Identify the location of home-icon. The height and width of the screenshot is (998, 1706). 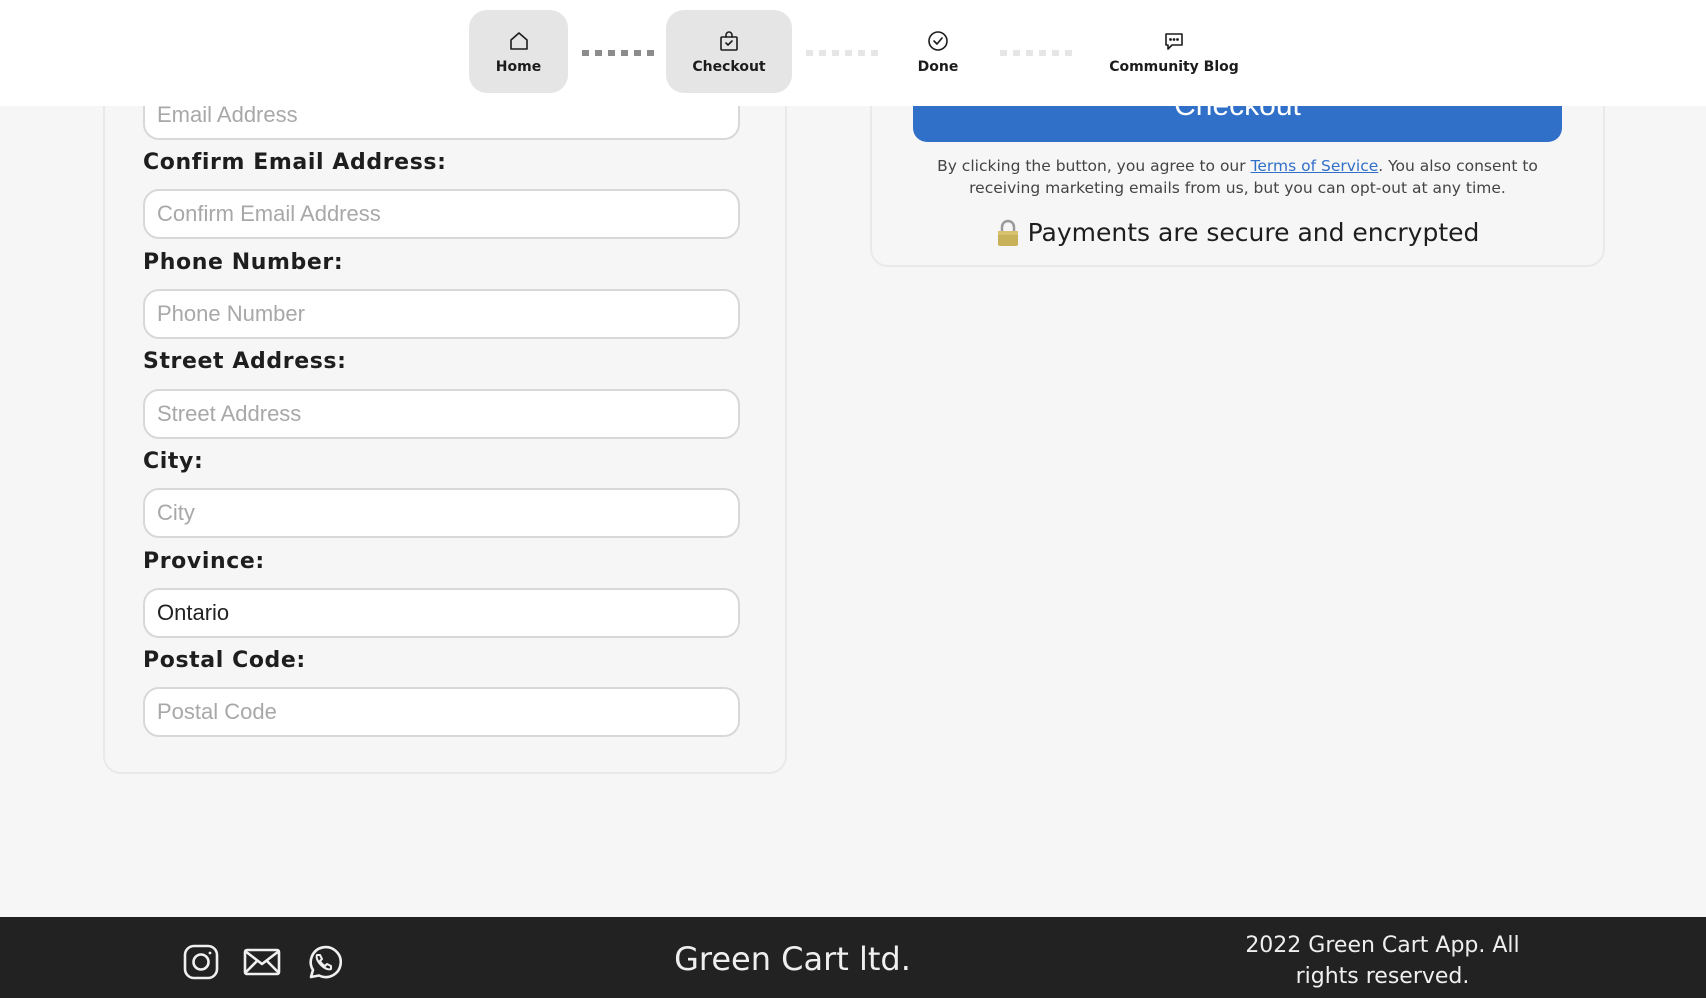
(518, 40).